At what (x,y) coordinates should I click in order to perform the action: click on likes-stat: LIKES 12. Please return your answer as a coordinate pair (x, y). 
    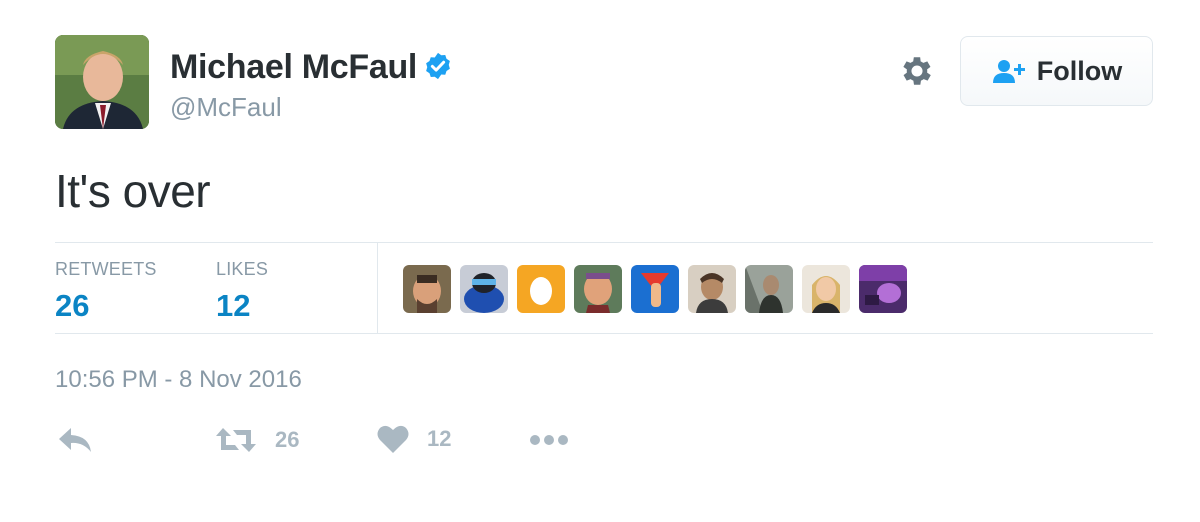
    Looking at the image, I should click on (242, 291).